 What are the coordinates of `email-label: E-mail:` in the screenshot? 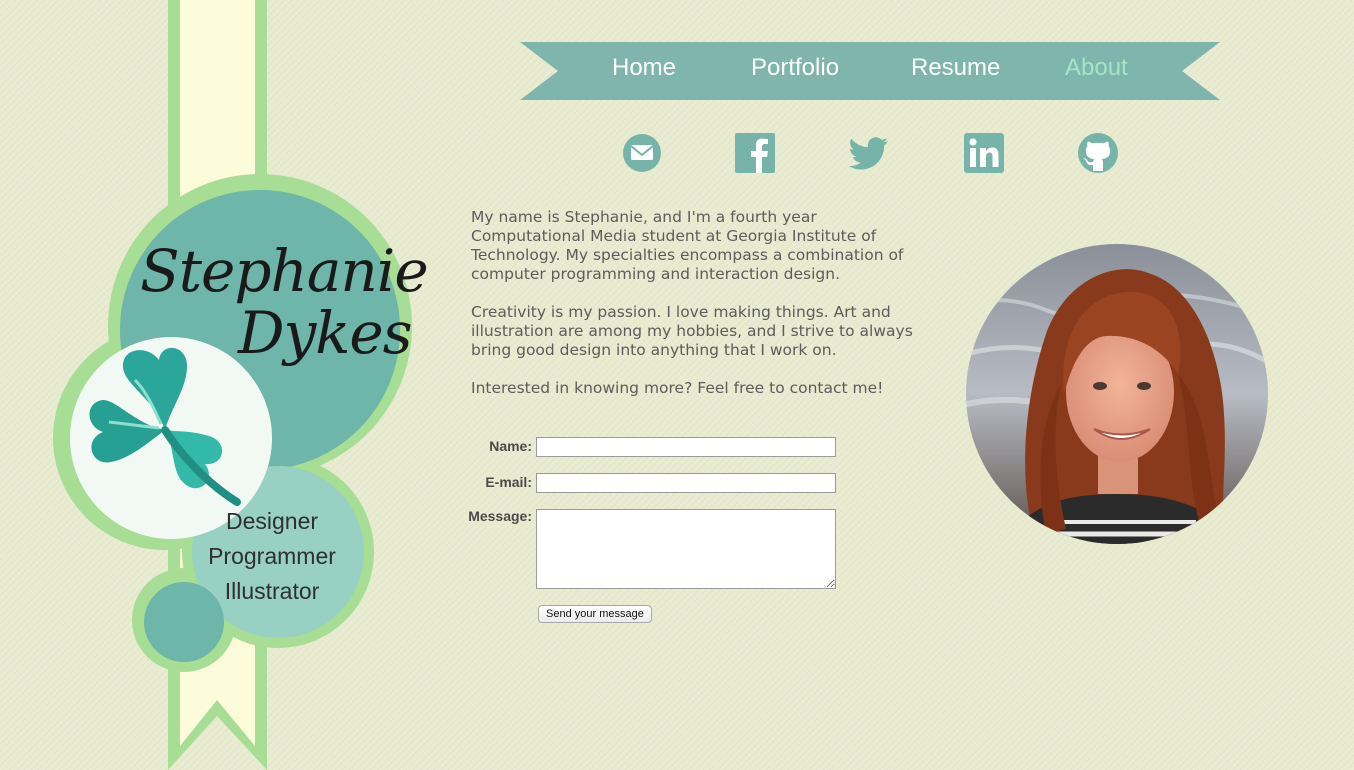 It's located at (508, 482).